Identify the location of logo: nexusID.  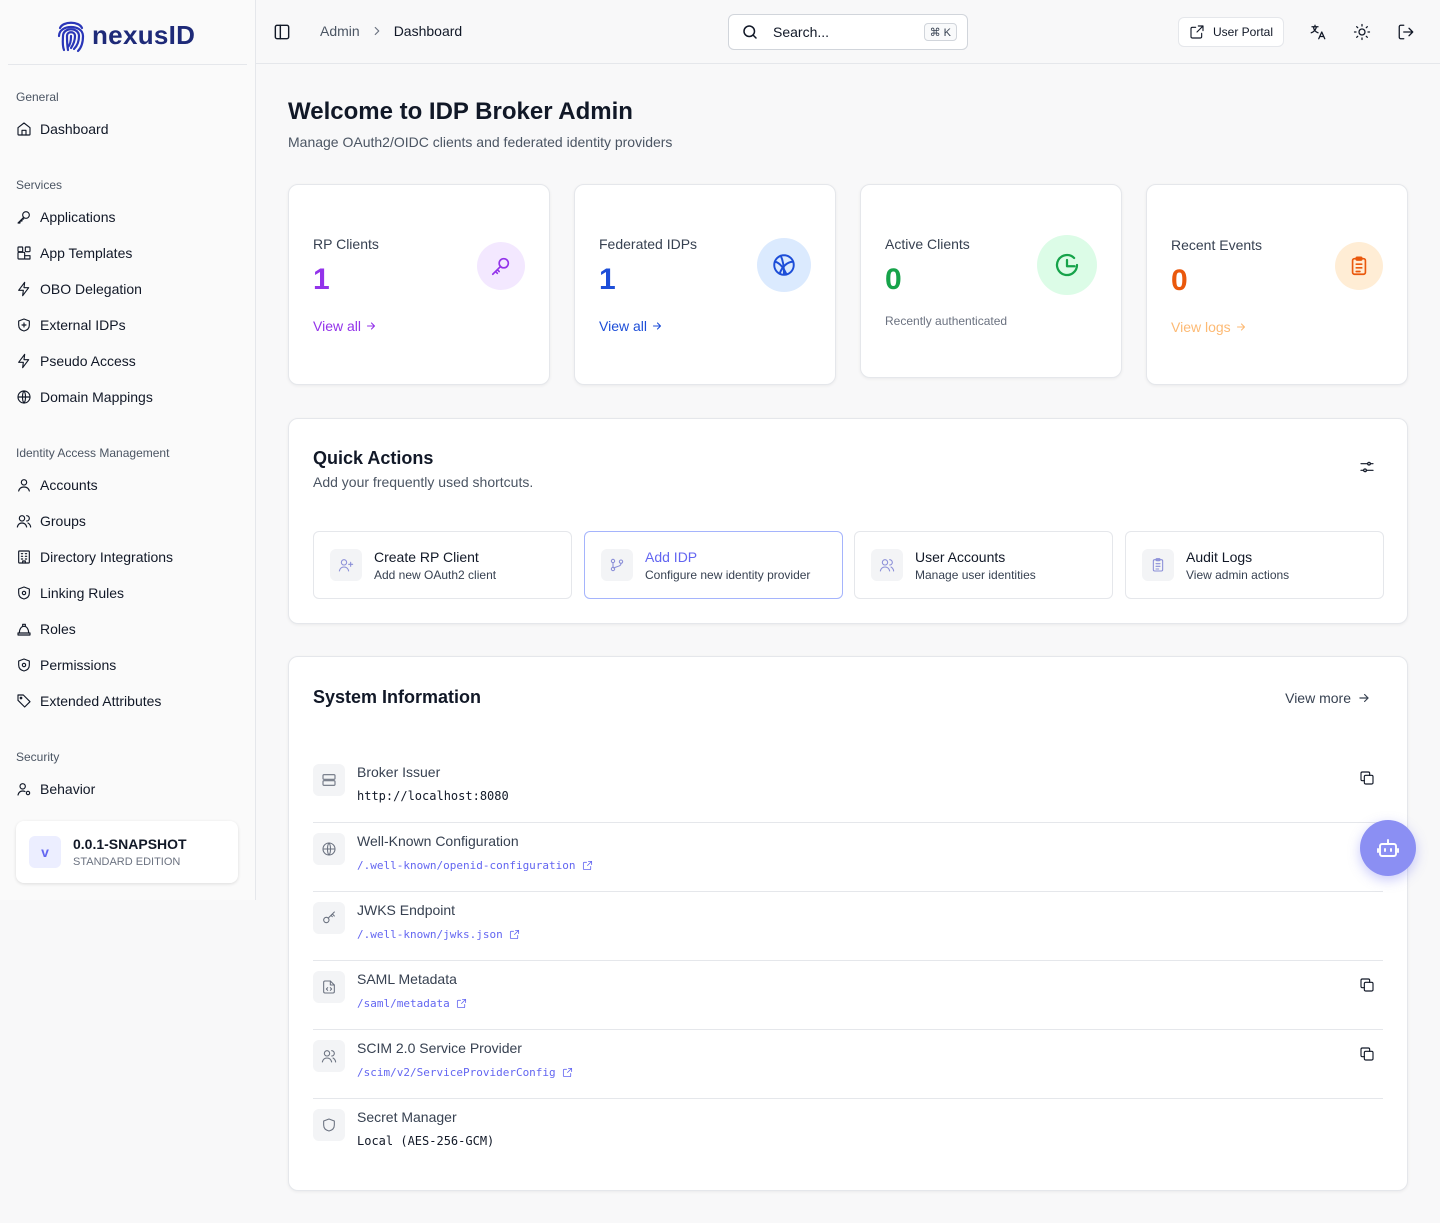
(125, 35).